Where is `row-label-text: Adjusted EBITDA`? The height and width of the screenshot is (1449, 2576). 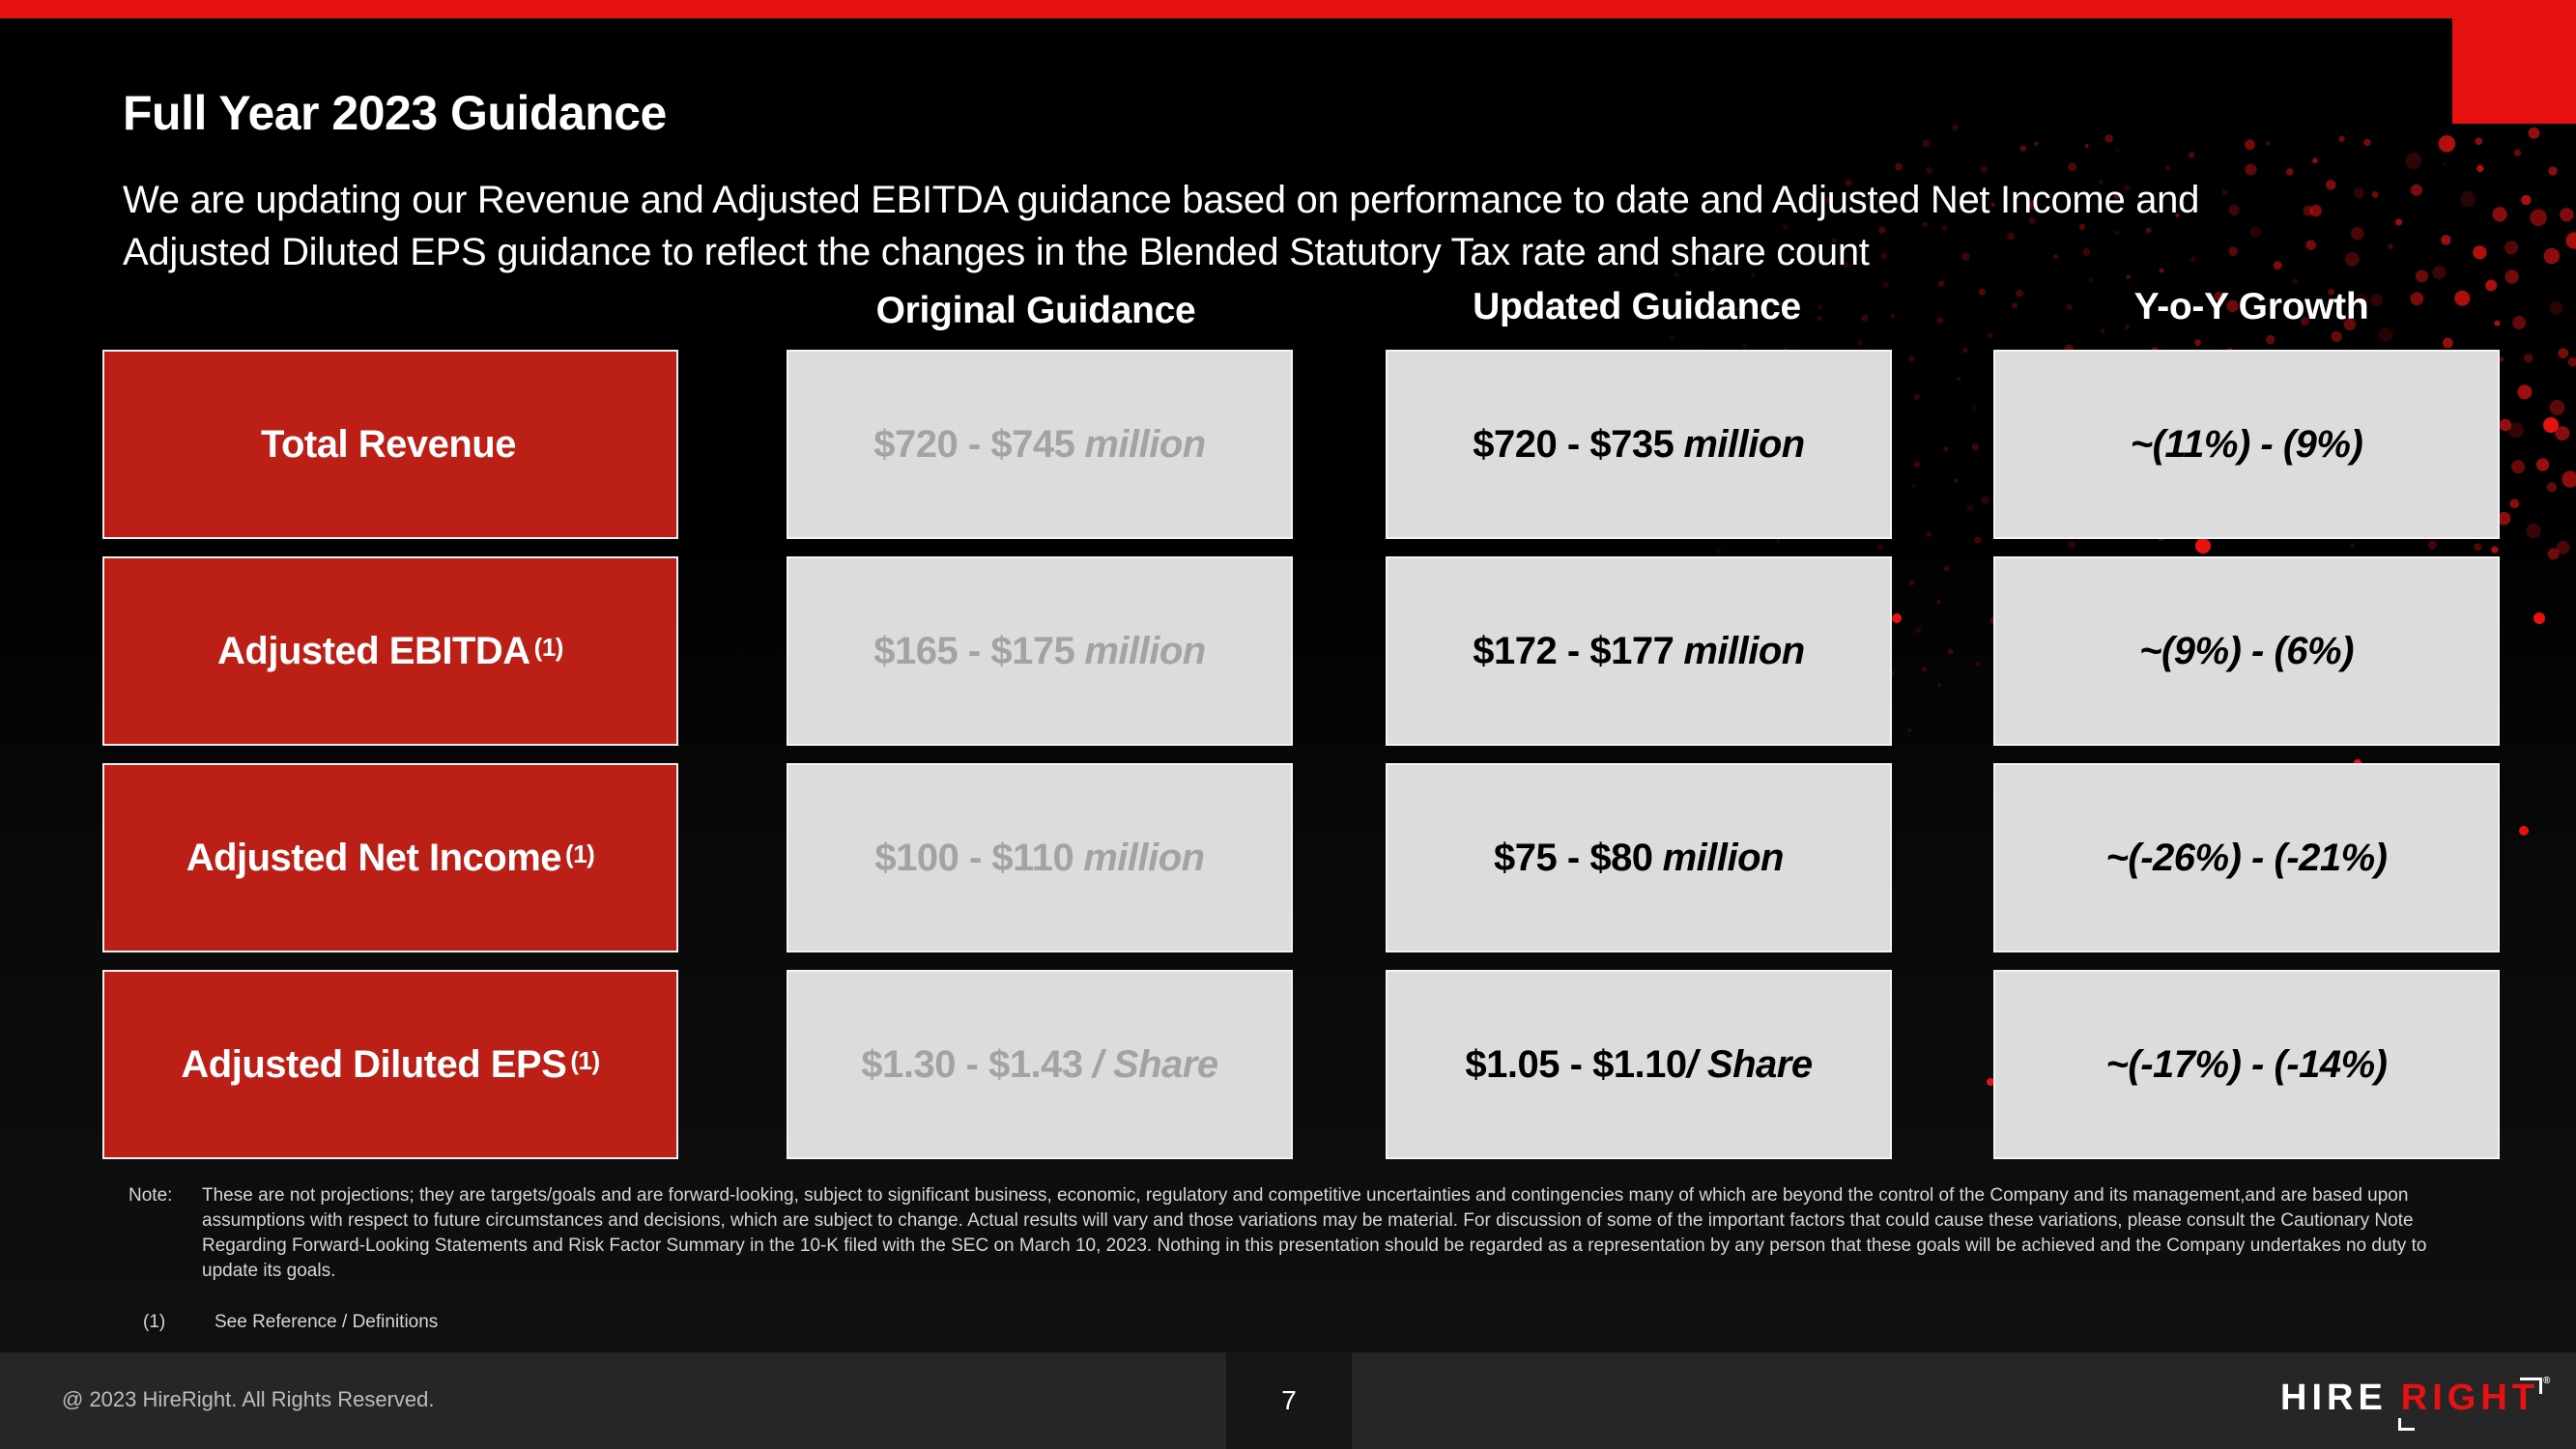 row-label-text: Adjusted EBITDA is located at coordinates (374, 650).